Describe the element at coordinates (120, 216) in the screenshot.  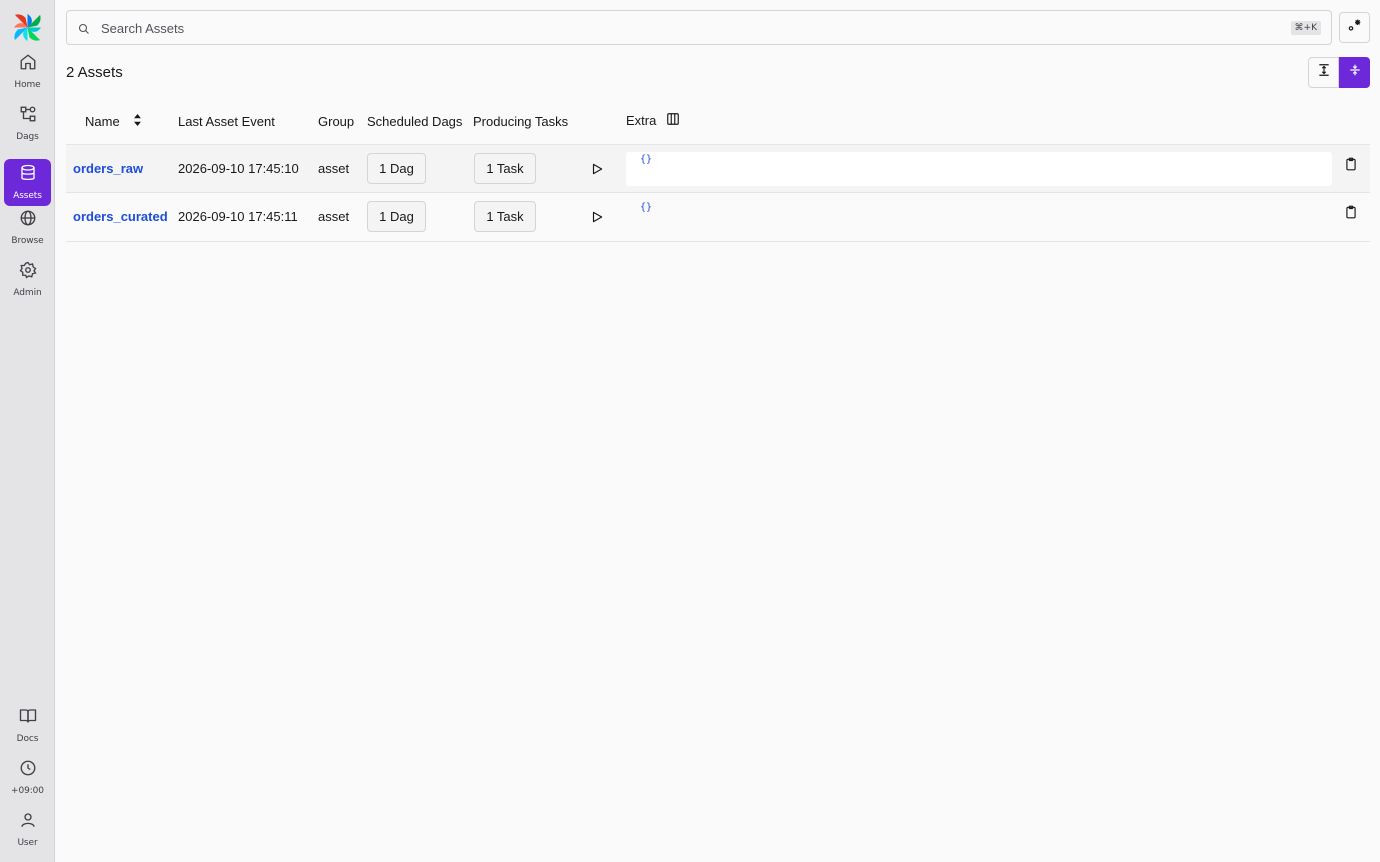
I see `asset-name-link: orders_curated` at that location.